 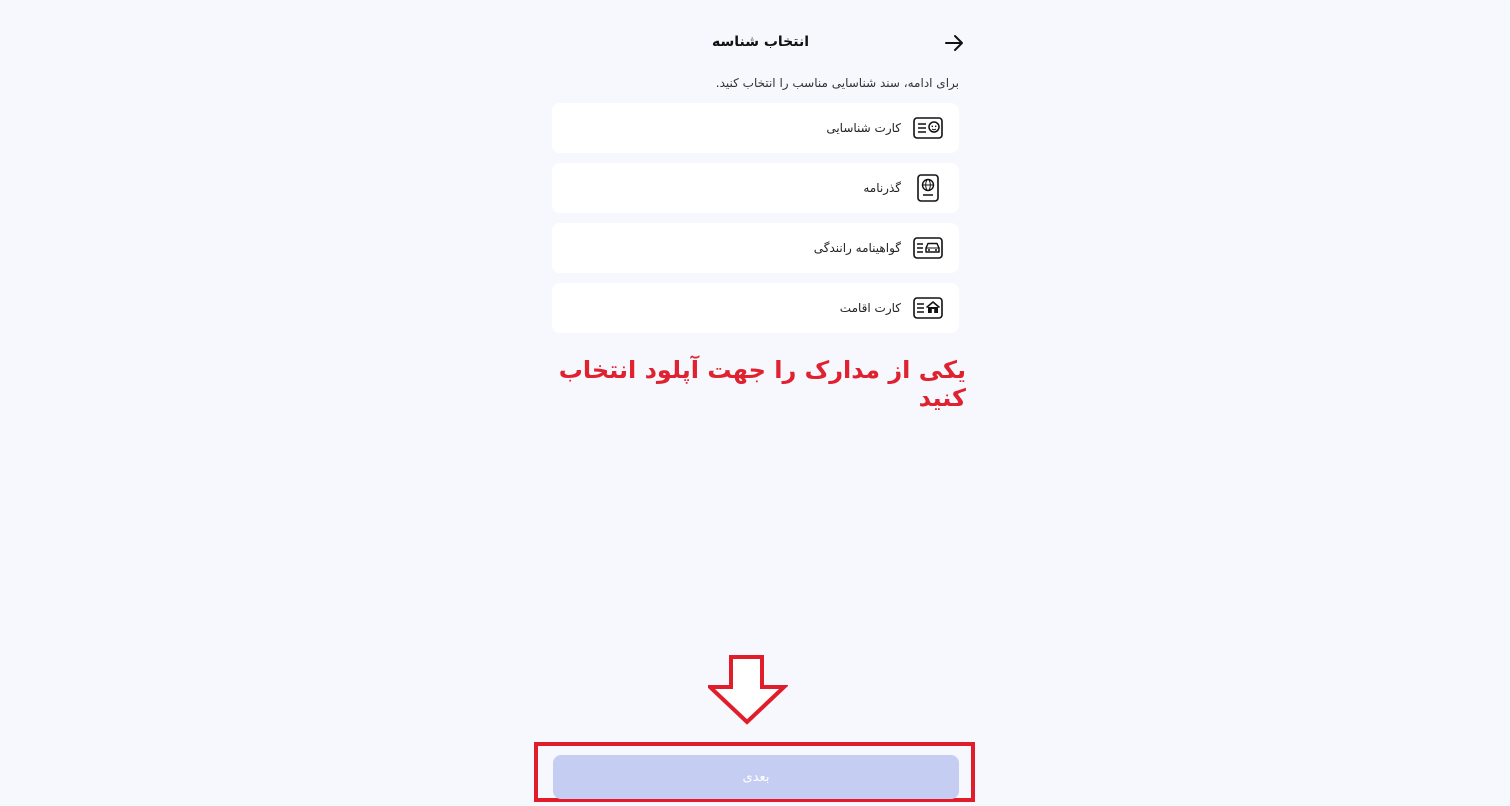 I want to click on passport-icon, so click(x=928, y=188).